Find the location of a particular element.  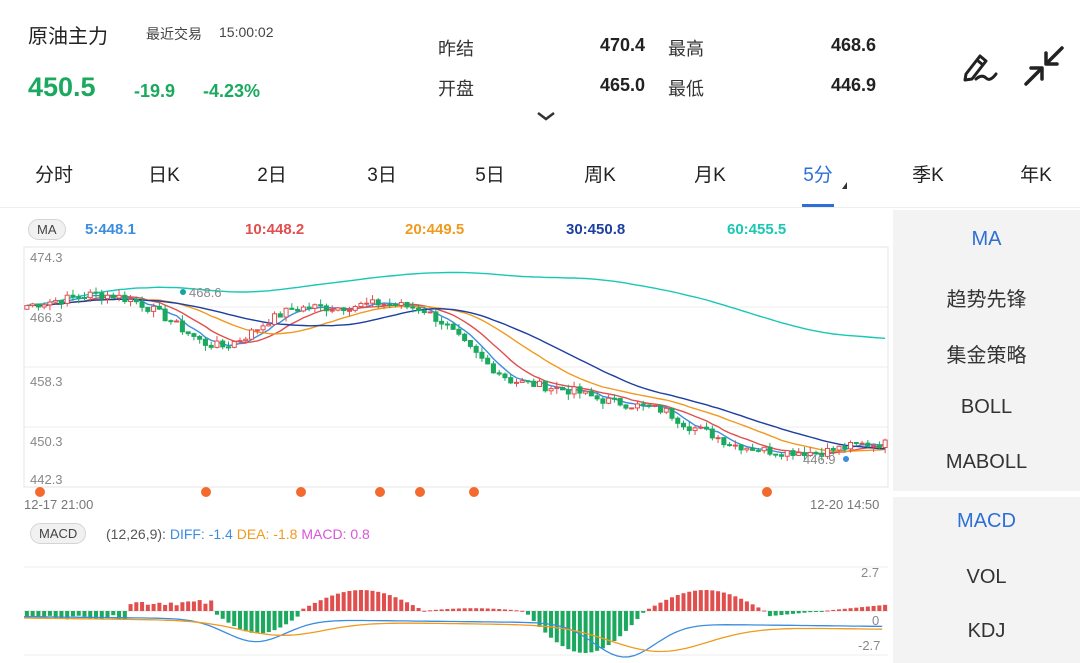

low-value: 446.9 is located at coordinates (853, 85).